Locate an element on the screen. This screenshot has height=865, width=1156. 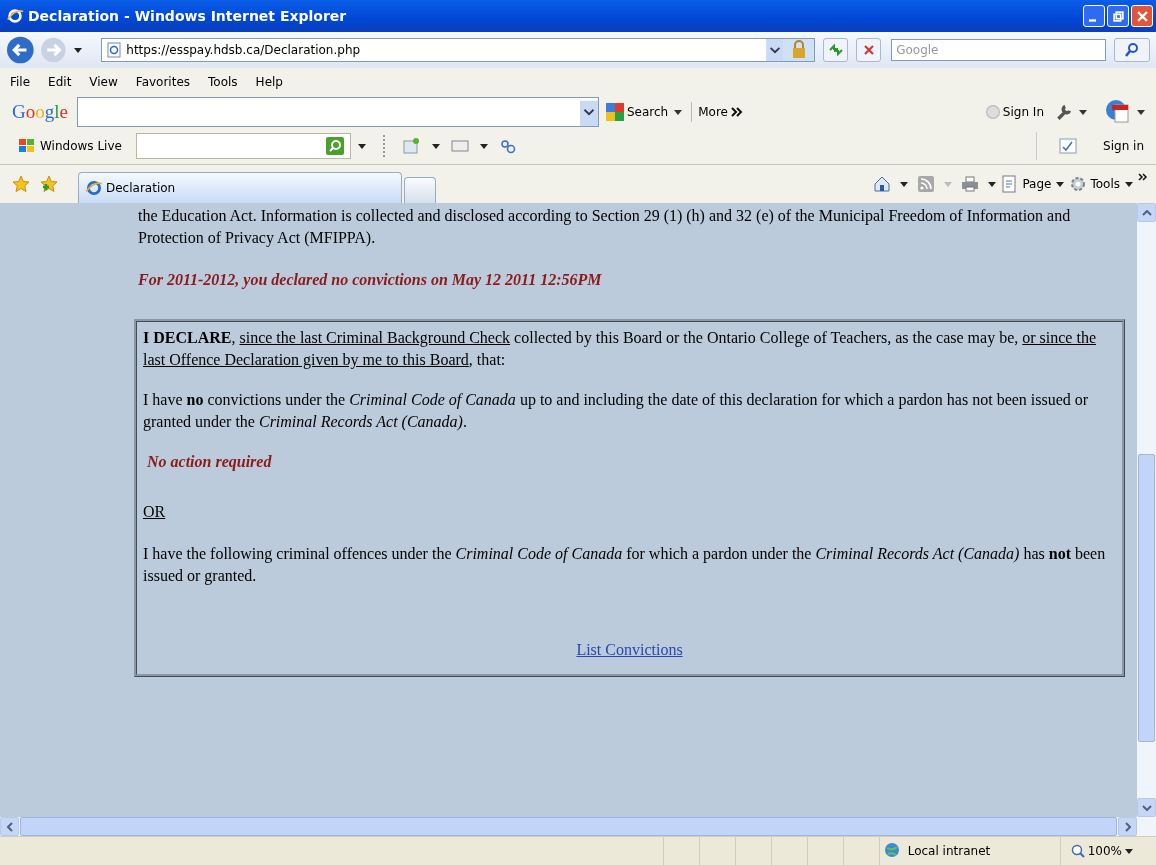
toolbar-label: Windows Live is located at coordinates (81, 146).